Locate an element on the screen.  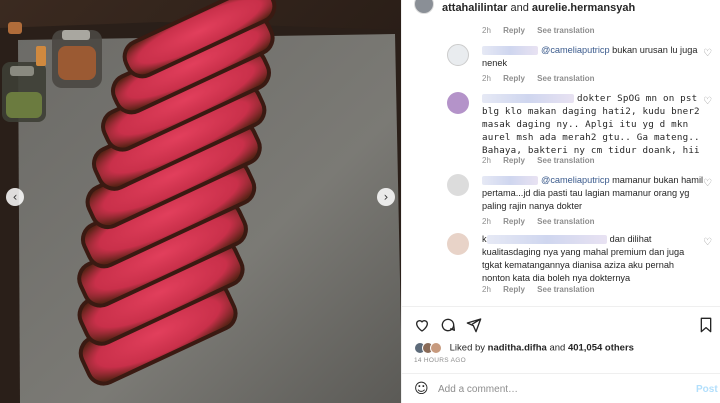
liker-username: naditha.difha is located at coordinates (517, 348).